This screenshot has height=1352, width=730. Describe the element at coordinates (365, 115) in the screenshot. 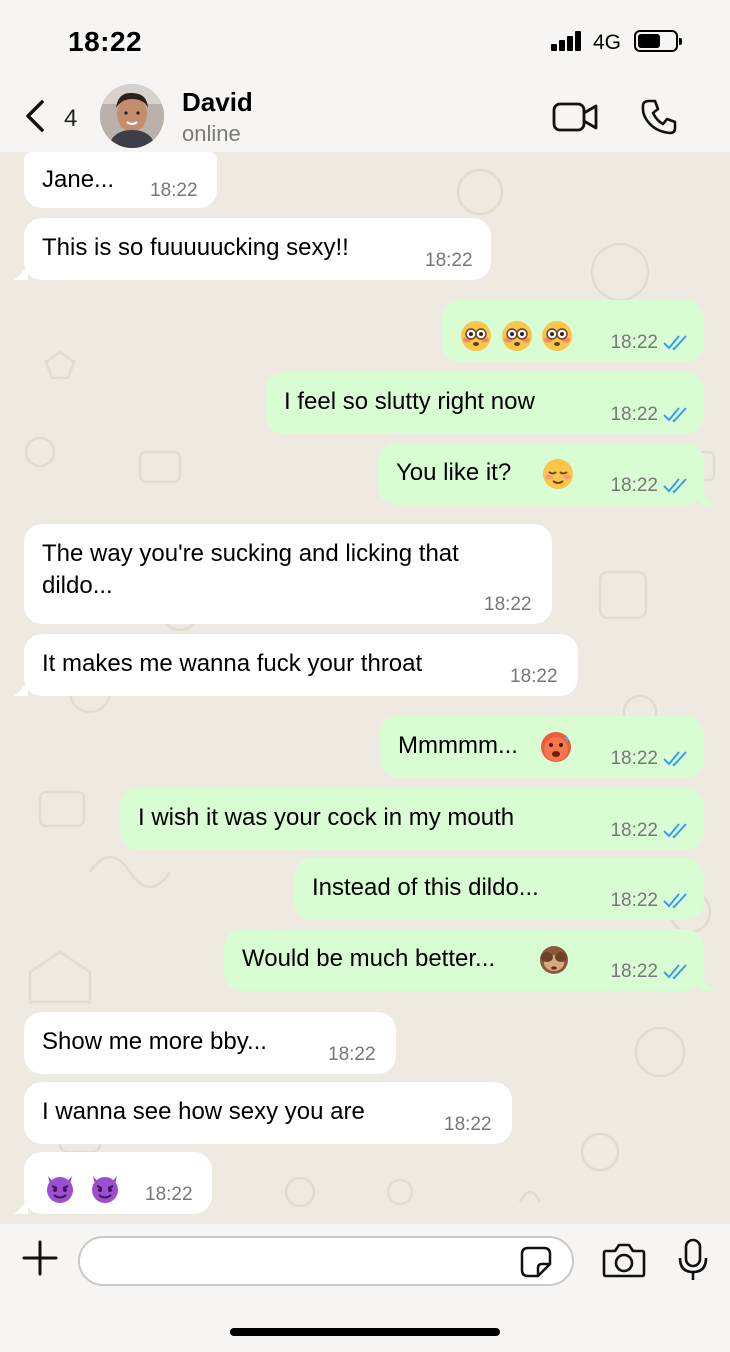

I see `chat-header: 4 David online` at that location.